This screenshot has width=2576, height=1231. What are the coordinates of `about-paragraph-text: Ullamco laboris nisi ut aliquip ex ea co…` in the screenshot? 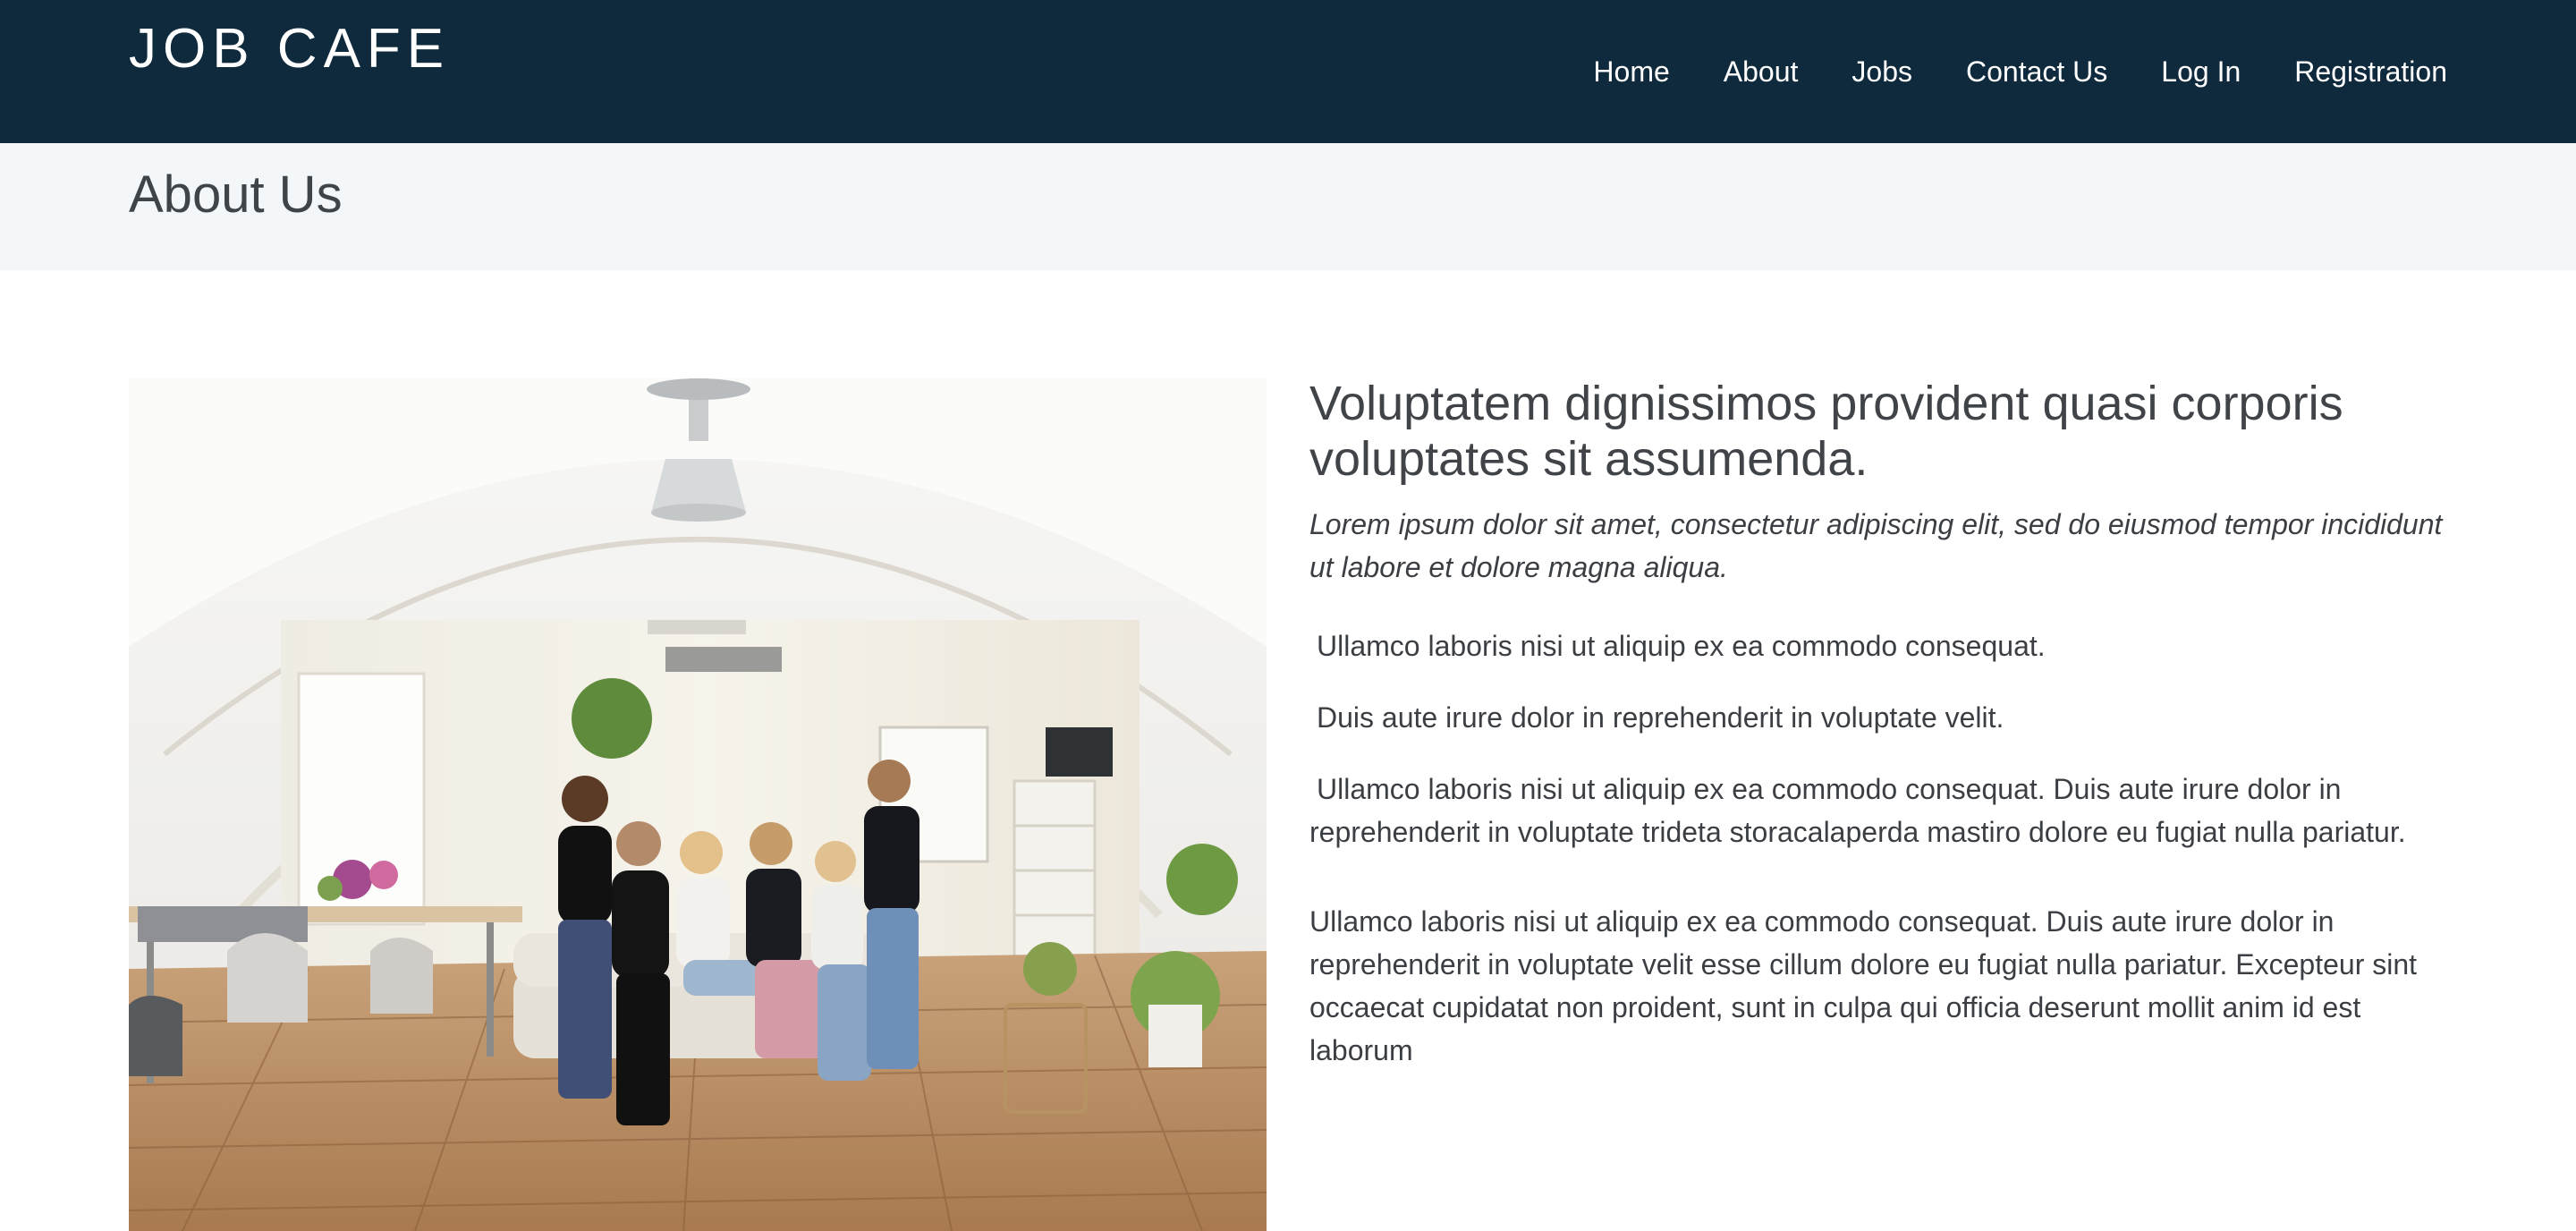 It's located at (1857, 810).